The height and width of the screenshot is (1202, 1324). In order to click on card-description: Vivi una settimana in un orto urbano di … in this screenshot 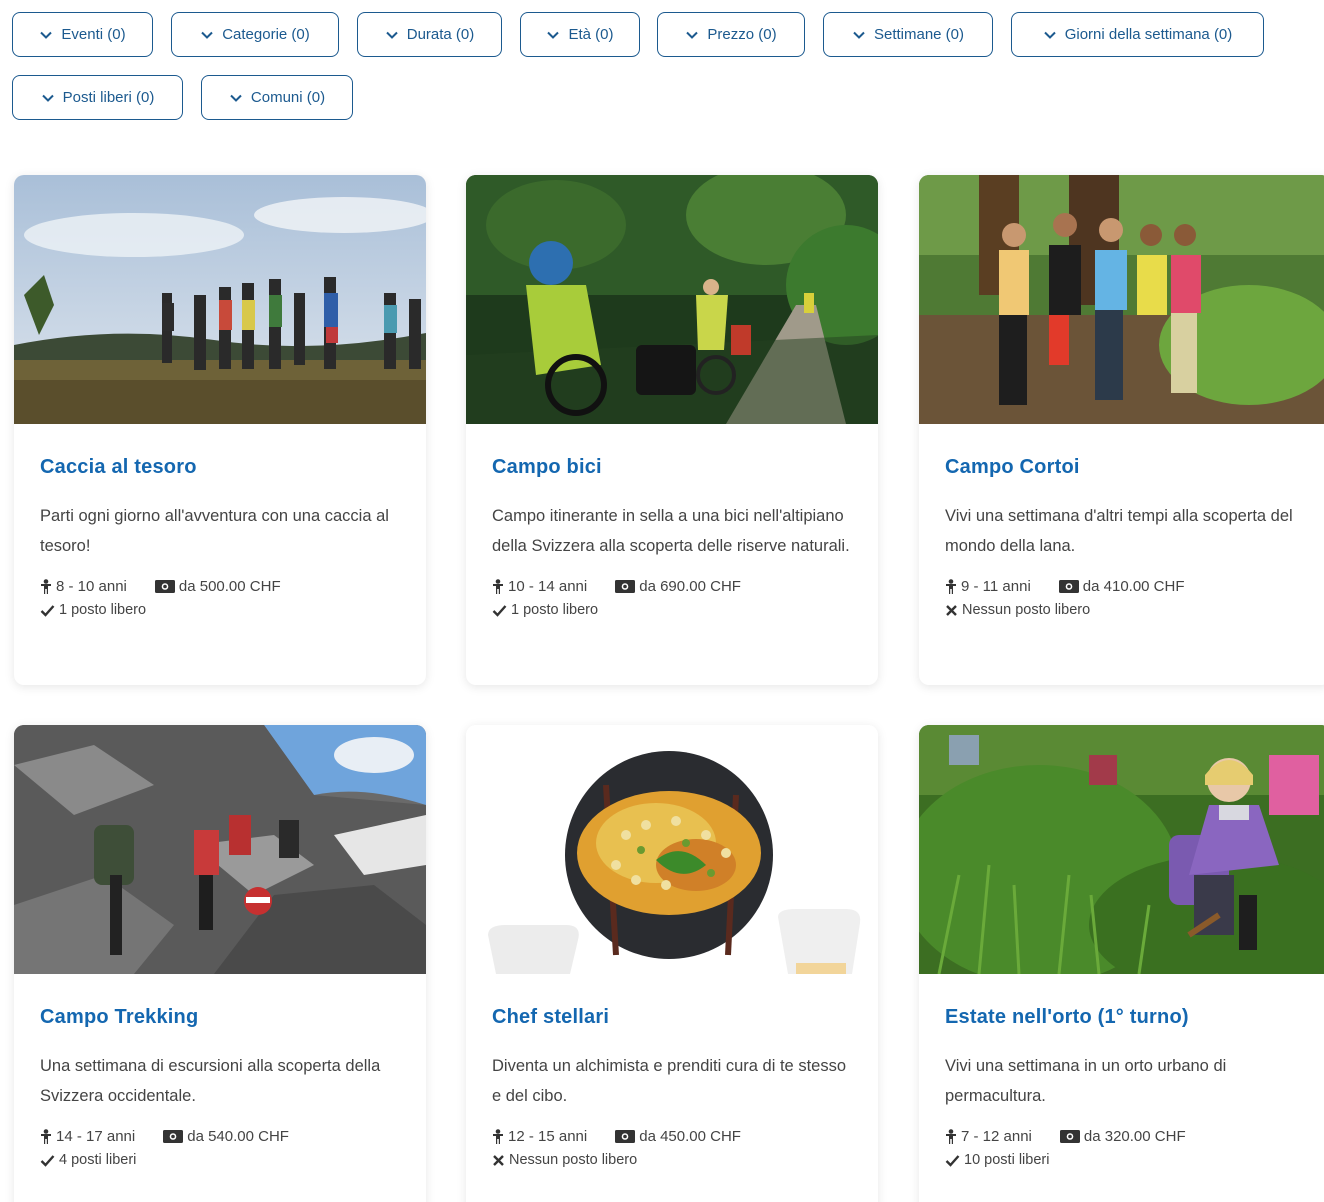, I will do `click(1086, 1081)`.